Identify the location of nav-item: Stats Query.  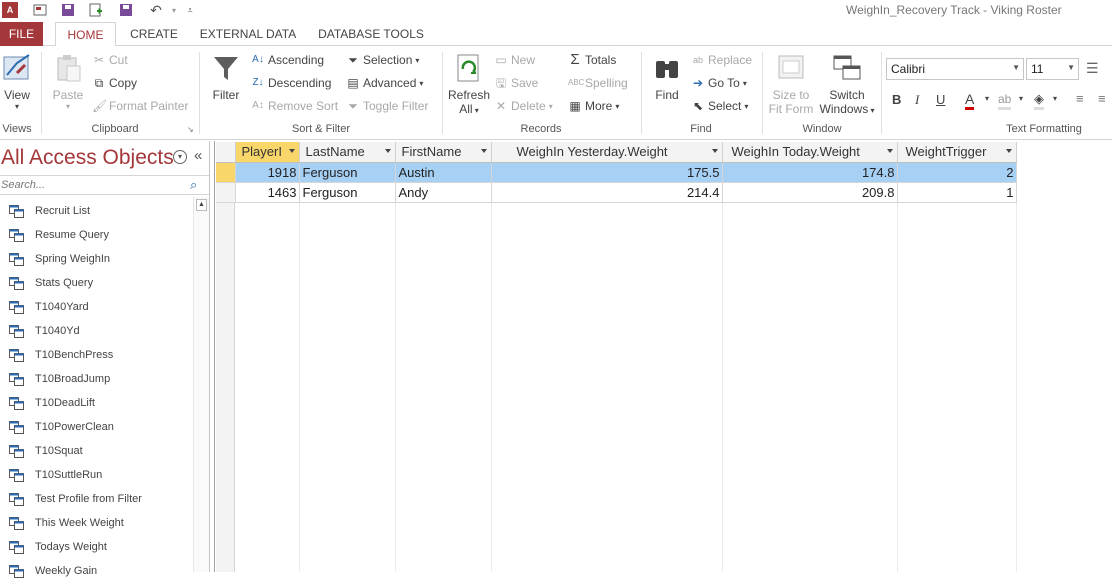
(96, 283).